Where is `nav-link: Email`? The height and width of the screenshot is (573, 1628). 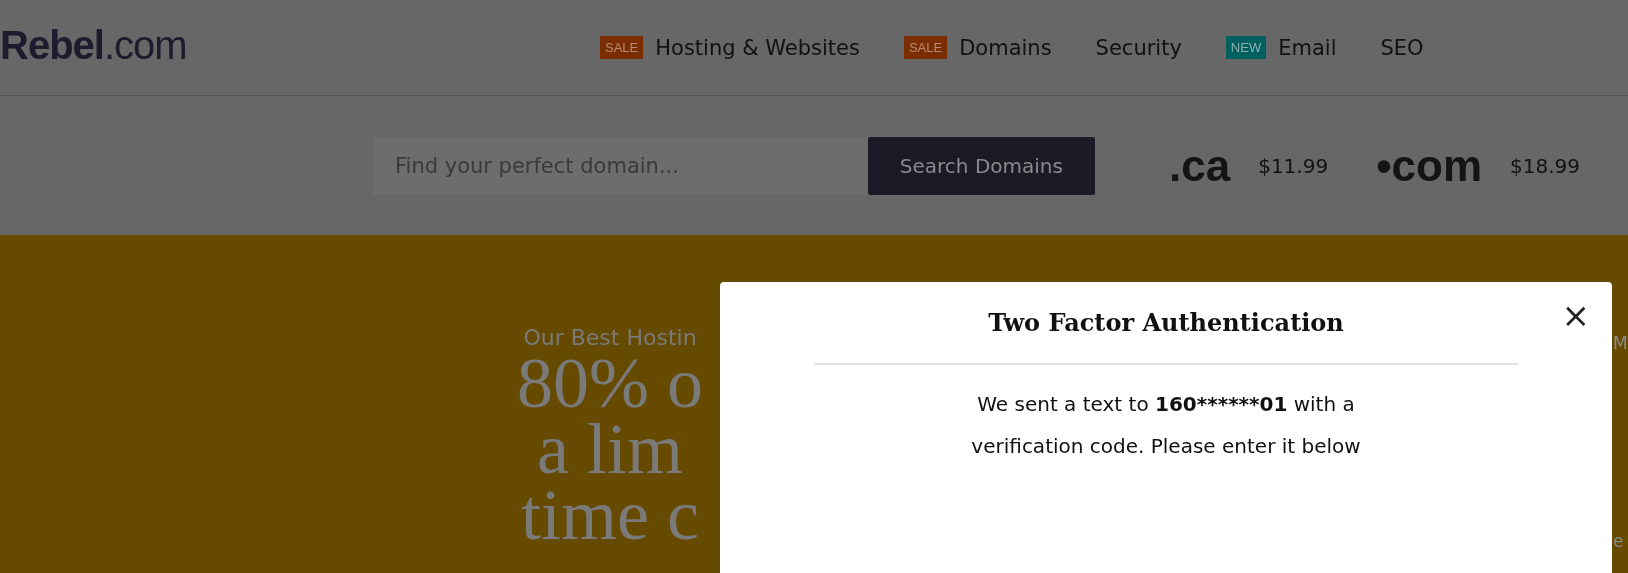 nav-link: Email is located at coordinates (1307, 47).